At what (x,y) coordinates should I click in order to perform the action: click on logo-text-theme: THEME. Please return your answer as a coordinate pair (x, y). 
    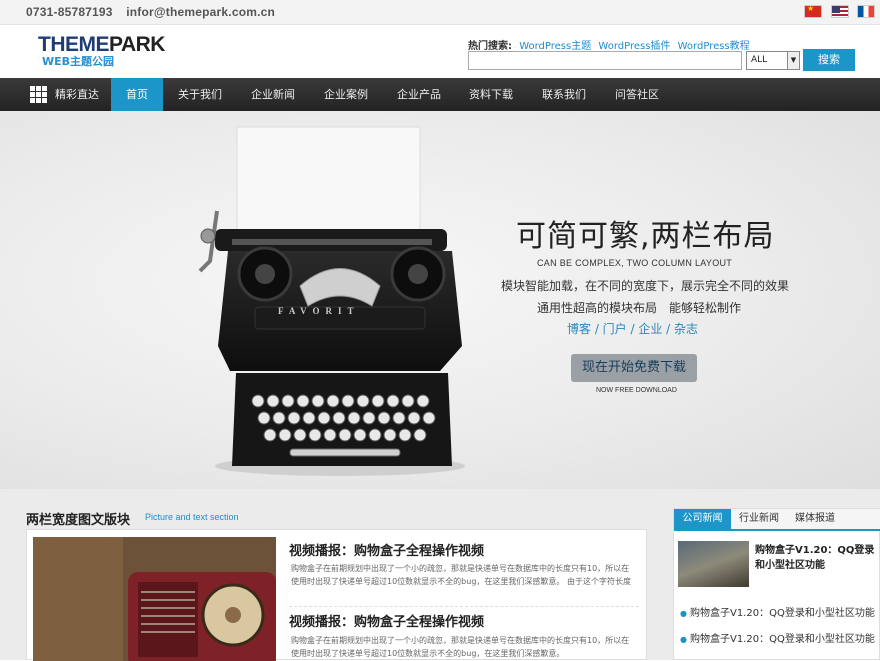
    Looking at the image, I should click on (74, 44).